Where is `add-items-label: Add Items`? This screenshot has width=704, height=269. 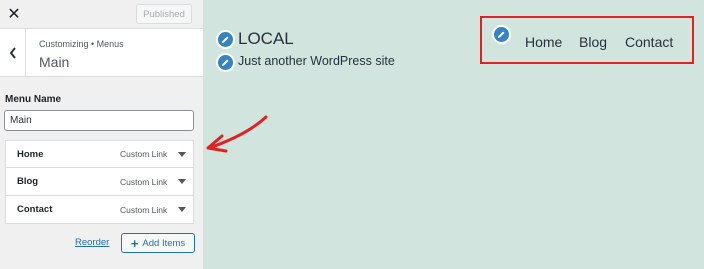
add-items-label: Add Items is located at coordinates (164, 243).